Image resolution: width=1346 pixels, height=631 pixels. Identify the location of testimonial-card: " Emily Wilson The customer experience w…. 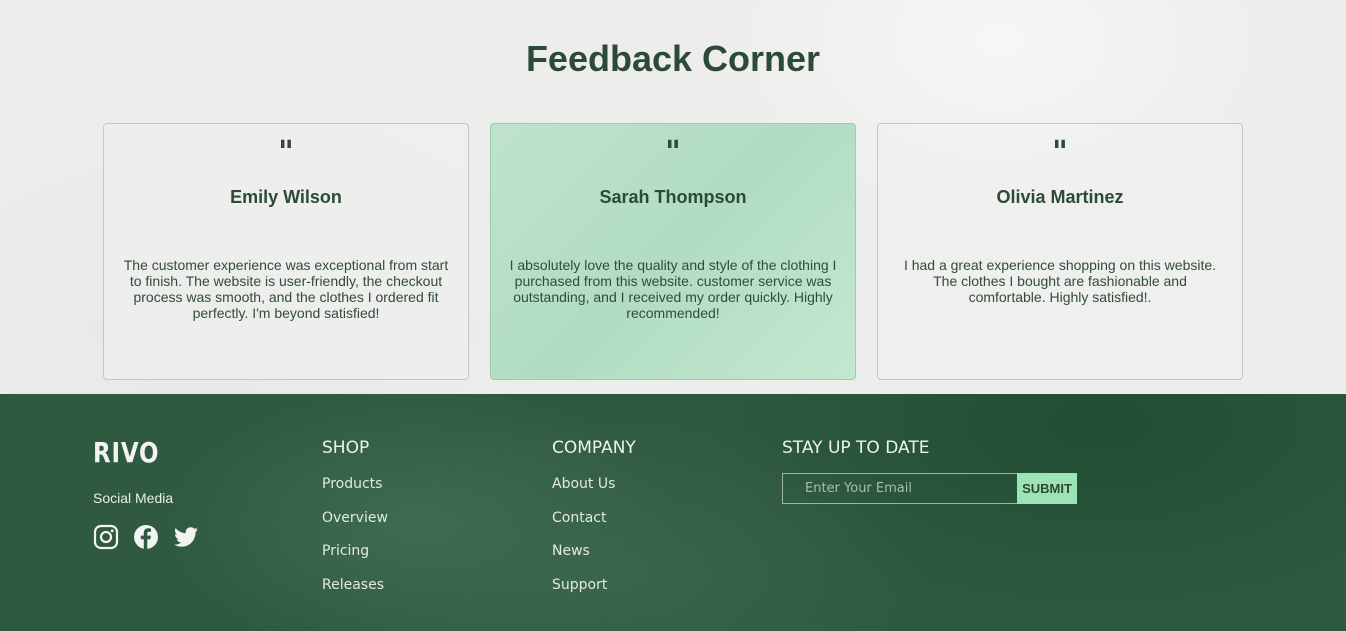
(286, 251).